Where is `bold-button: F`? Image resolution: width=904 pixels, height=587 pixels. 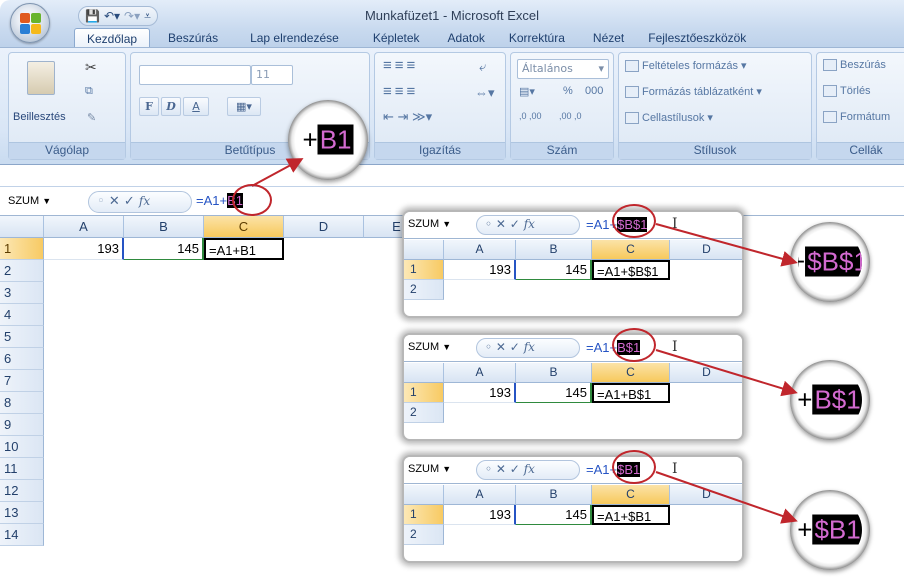
bold-button: F is located at coordinates (149, 106).